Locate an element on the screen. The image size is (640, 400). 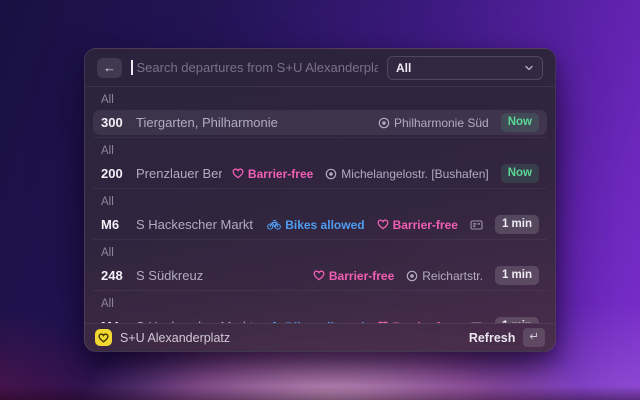
refresh-action: Refresh is located at coordinates (492, 338).